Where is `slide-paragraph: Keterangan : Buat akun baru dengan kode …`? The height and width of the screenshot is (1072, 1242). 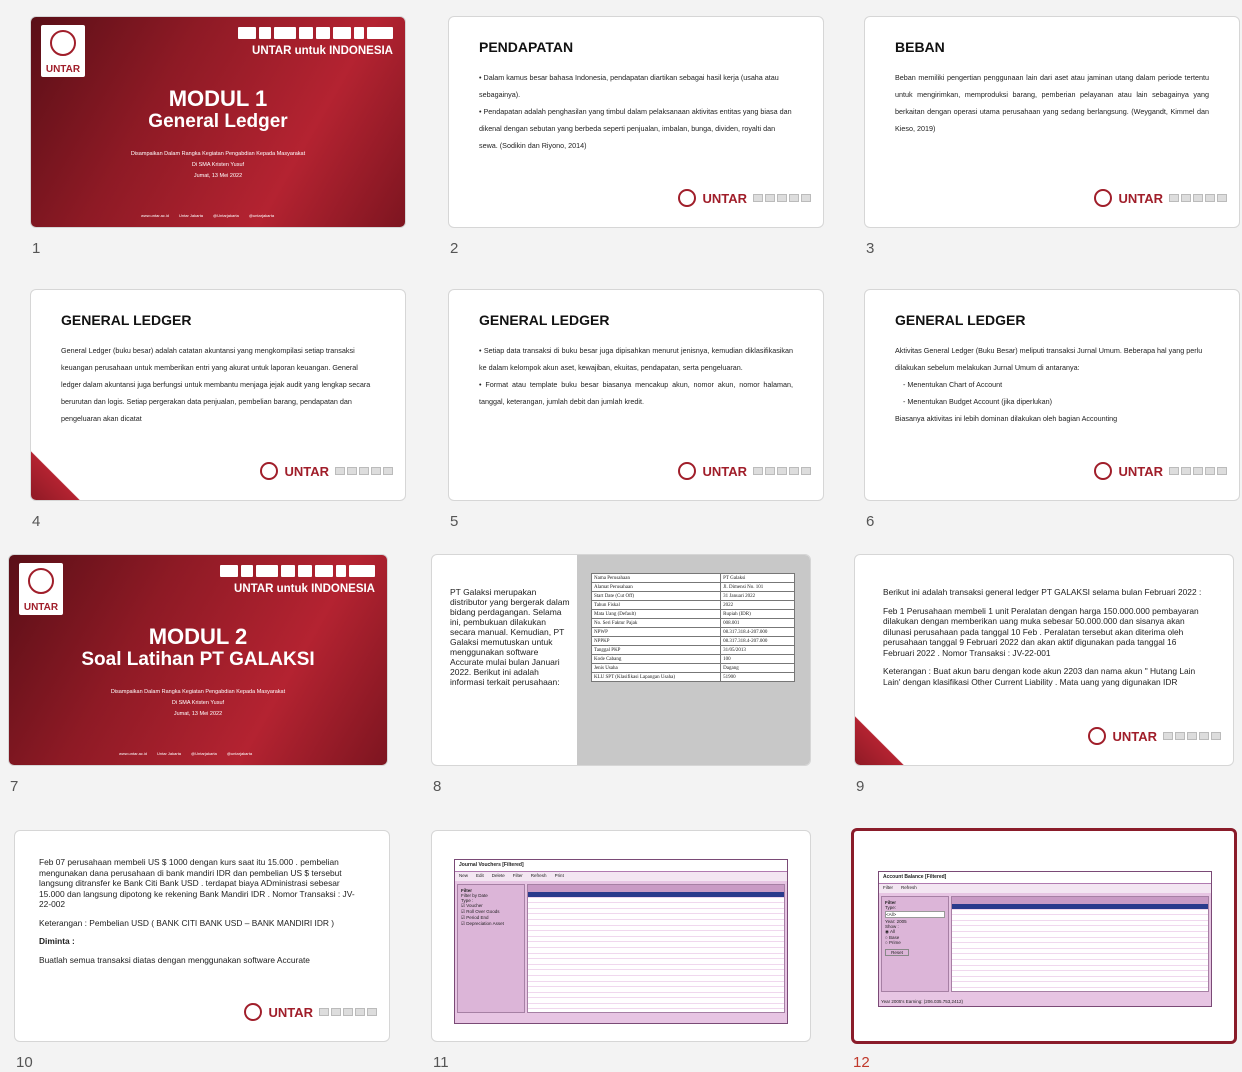
slide-paragraph: Keterangan : Buat akun baru dengan kode … is located at coordinates (1039, 676).